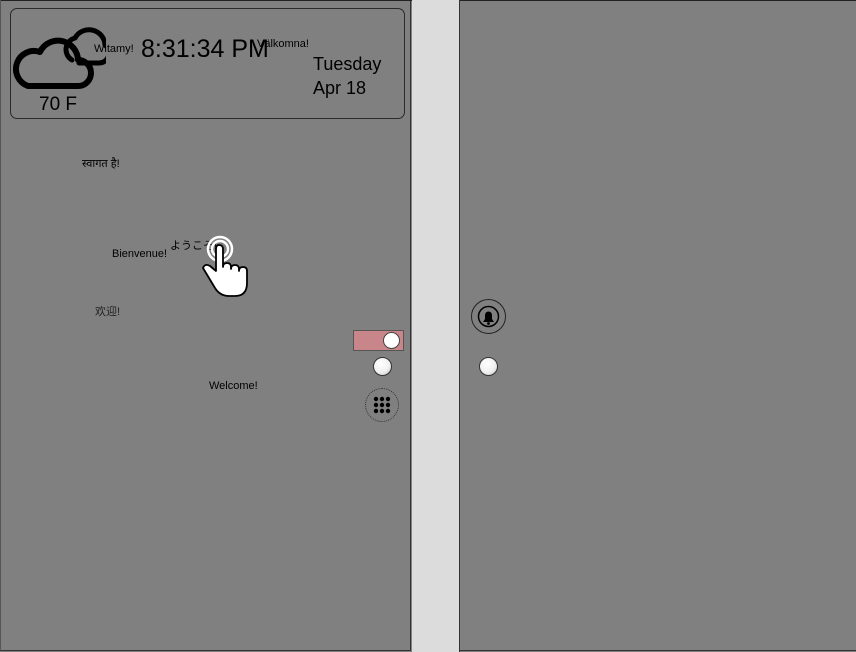 The width and height of the screenshot is (856, 652). I want to click on cloudy-icon, so click(59, 58).